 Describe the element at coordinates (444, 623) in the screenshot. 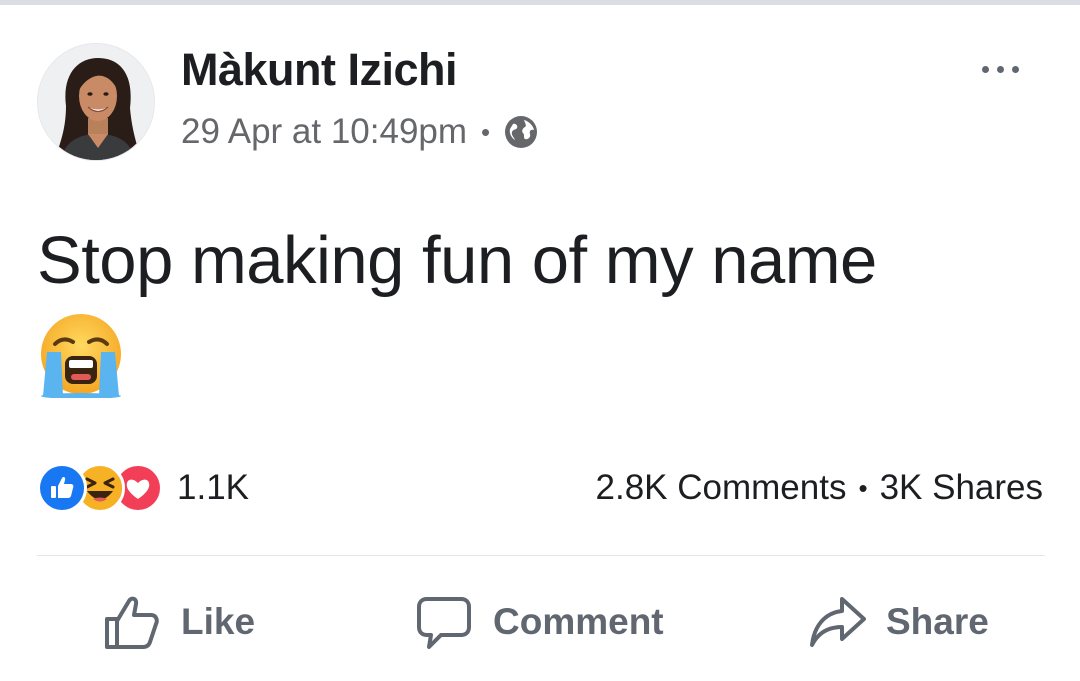

I see `comment-bubble-icon` at that location.